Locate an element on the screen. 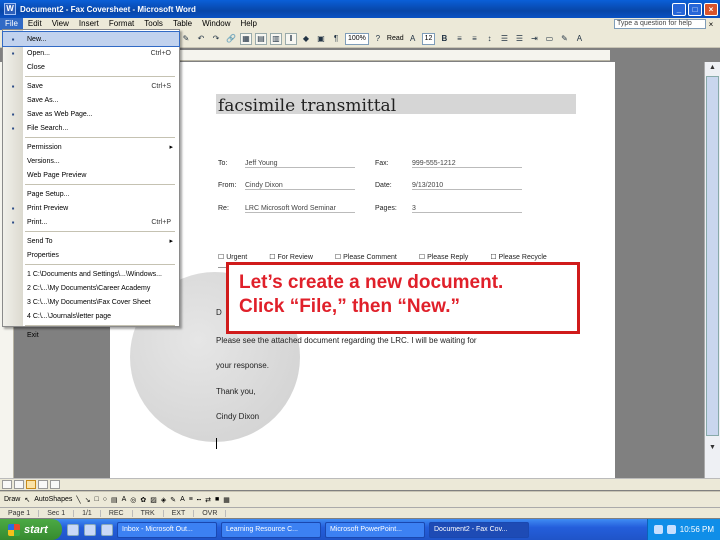 This screenshot has height=540, width=720. quicklaunch-ie-icon is located at coordinates (73, 529).